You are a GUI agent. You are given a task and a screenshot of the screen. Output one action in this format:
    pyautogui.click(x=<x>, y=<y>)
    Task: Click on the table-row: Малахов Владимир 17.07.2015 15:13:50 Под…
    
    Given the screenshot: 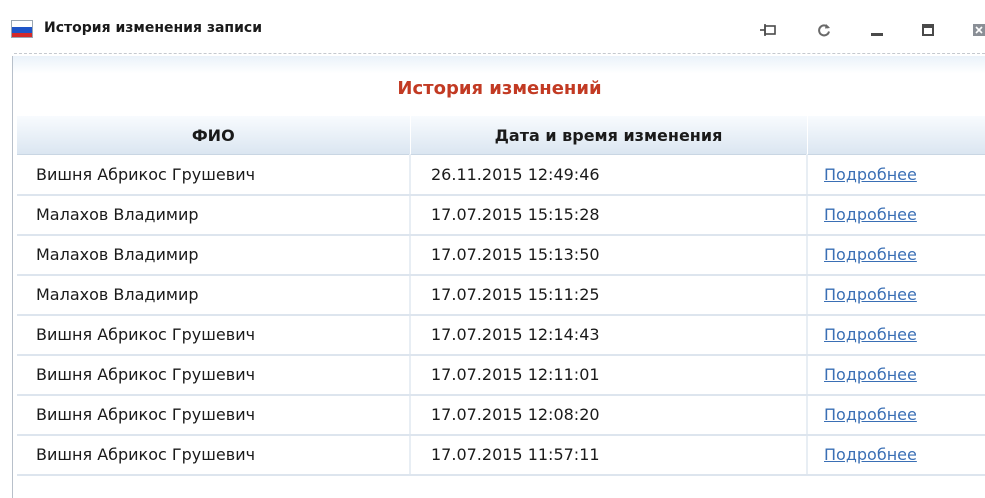 What is the action you would take?
    pyautogui.click(x=501, y=255)
    